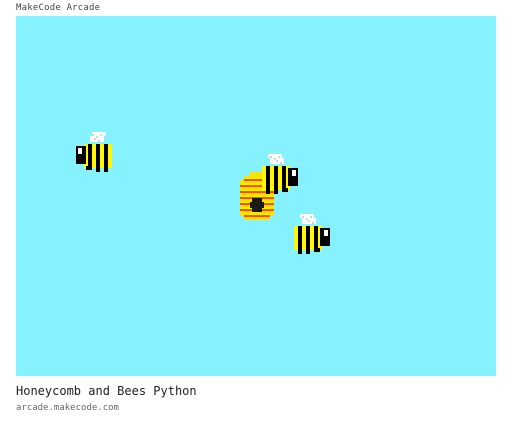 The width and height of the screenshot is (512, 424). Describe the element at coordinates (58, 8) in the screenshot. I see `app-title: MakeCode Arcade` at that location.